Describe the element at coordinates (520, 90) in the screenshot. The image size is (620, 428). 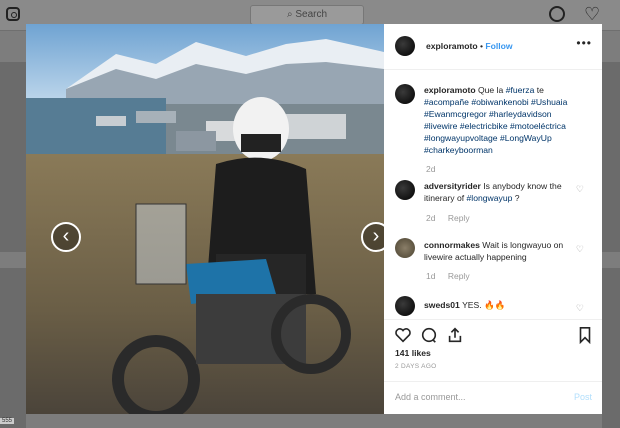
I see `hashtag: #fuerza` at that location.